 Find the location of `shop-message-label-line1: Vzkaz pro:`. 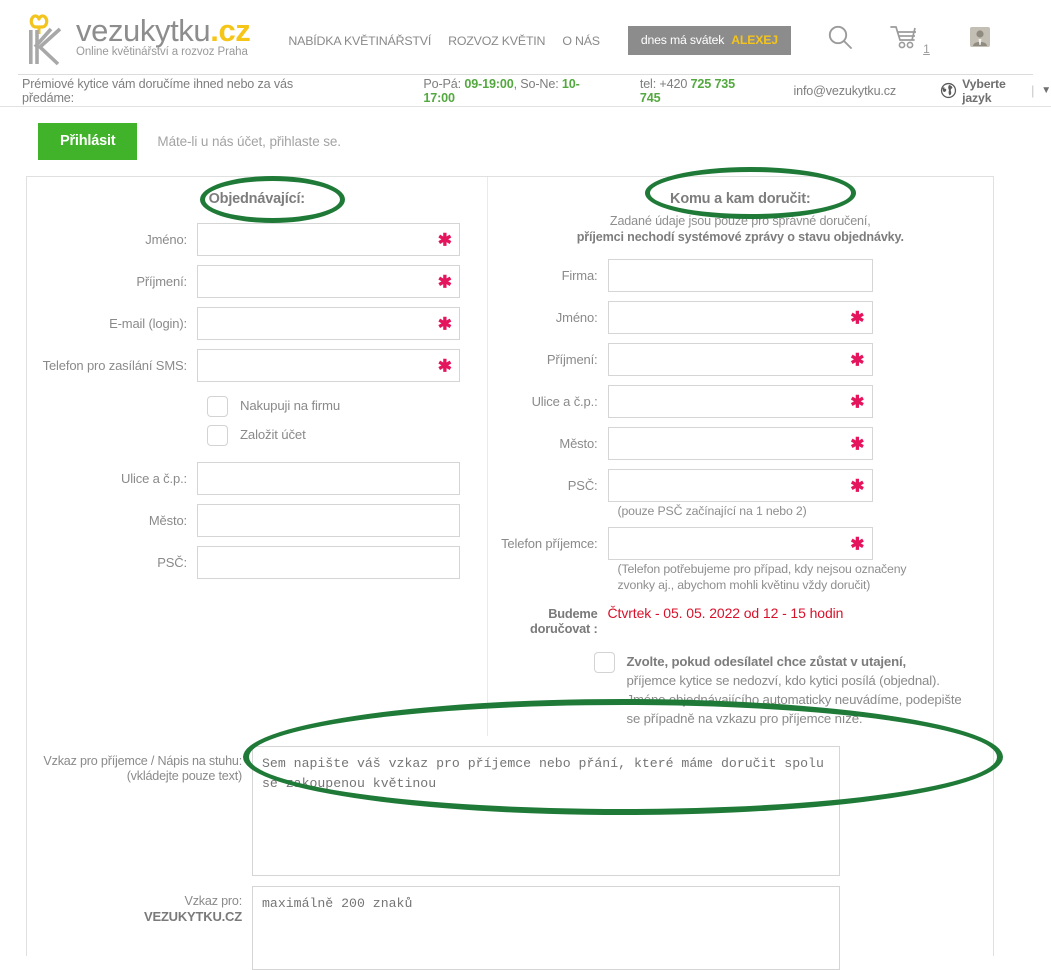

shop-message-label-line1: Vzkaz pro: is located at coordinates (213, 901).